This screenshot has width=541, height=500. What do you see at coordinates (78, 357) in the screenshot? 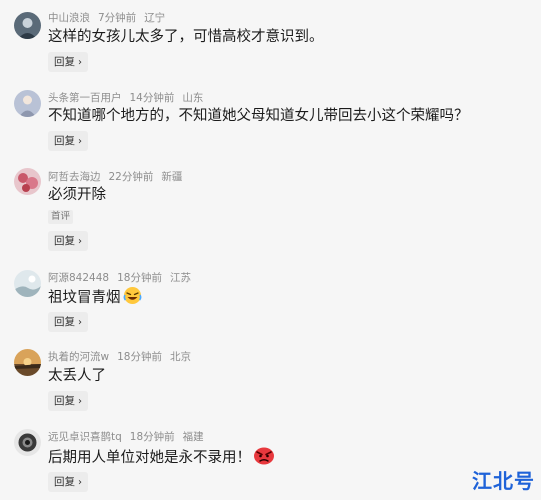
I see `username: 执着的河流w` at bounding box center [78, 357].